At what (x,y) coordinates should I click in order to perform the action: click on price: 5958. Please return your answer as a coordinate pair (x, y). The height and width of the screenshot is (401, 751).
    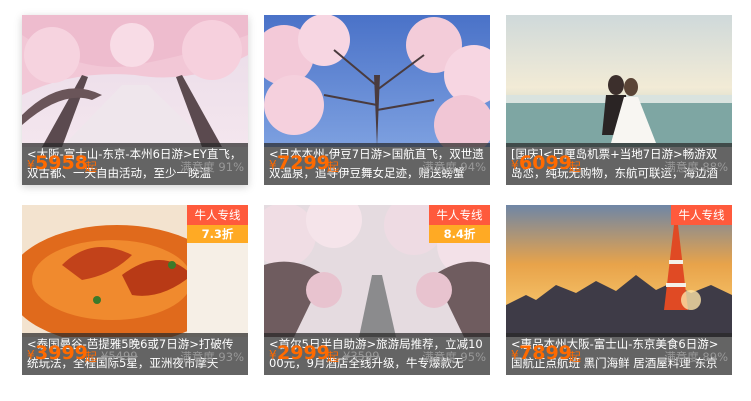
    Looking at the image, I should click on (61, 163).